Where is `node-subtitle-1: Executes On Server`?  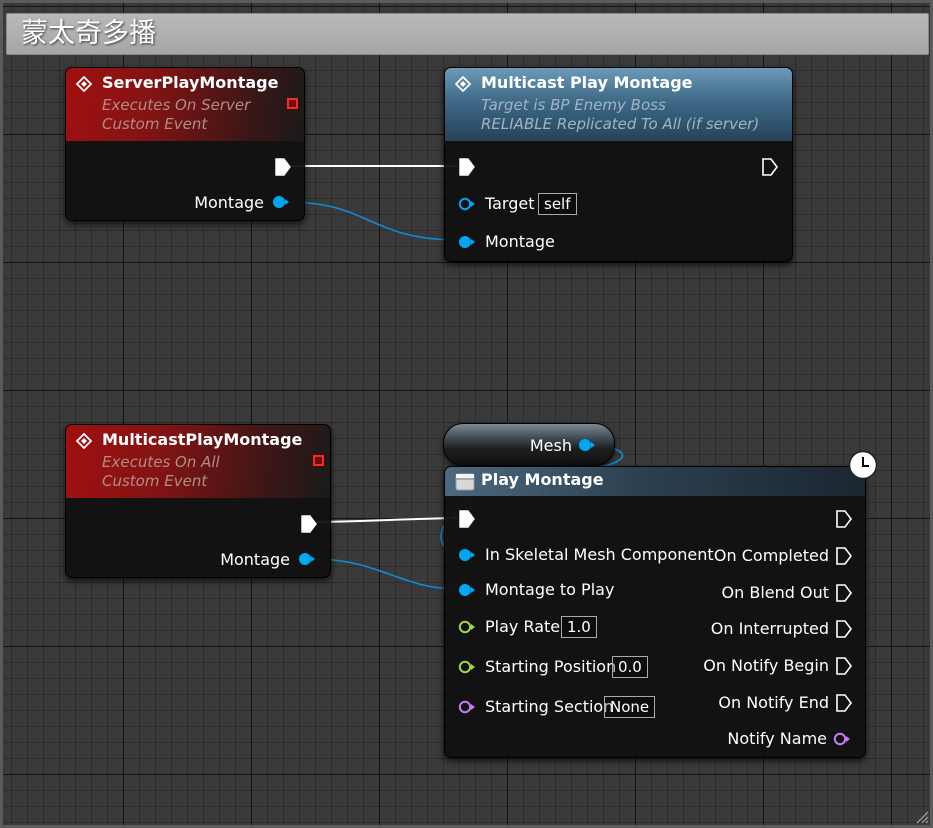
node-subtitle-1: Executes On Server is located at coordinates (176, 105).